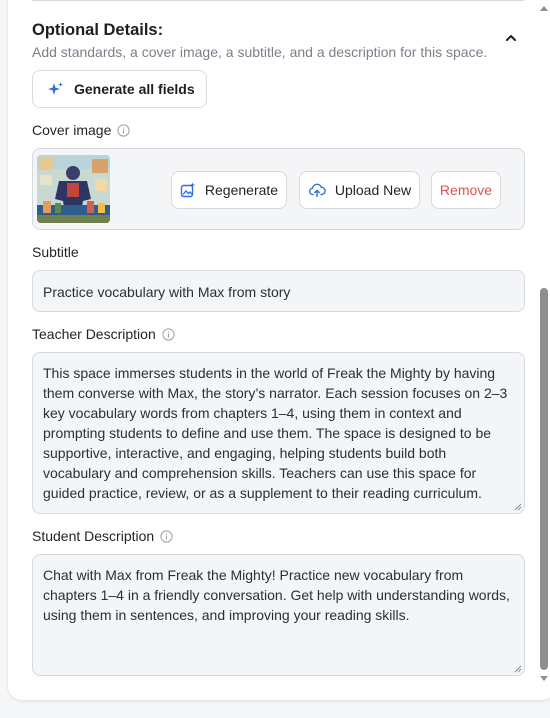  I want to click on subtitle-label: Subtitle, so click(55, 252).